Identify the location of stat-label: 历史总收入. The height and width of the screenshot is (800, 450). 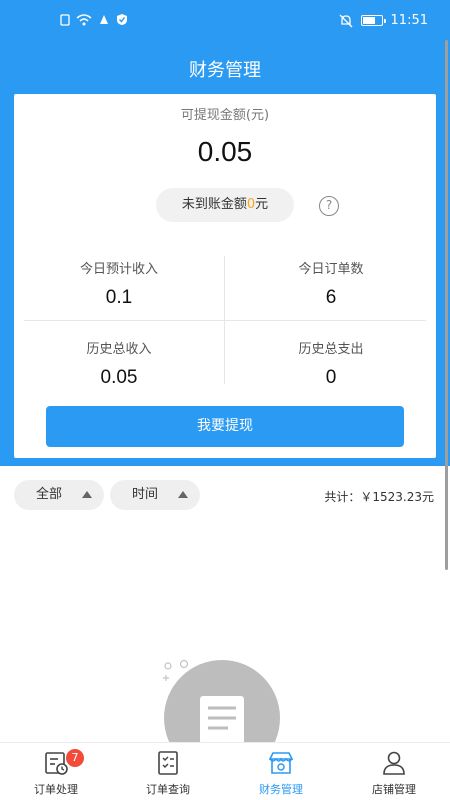
(119, 349).